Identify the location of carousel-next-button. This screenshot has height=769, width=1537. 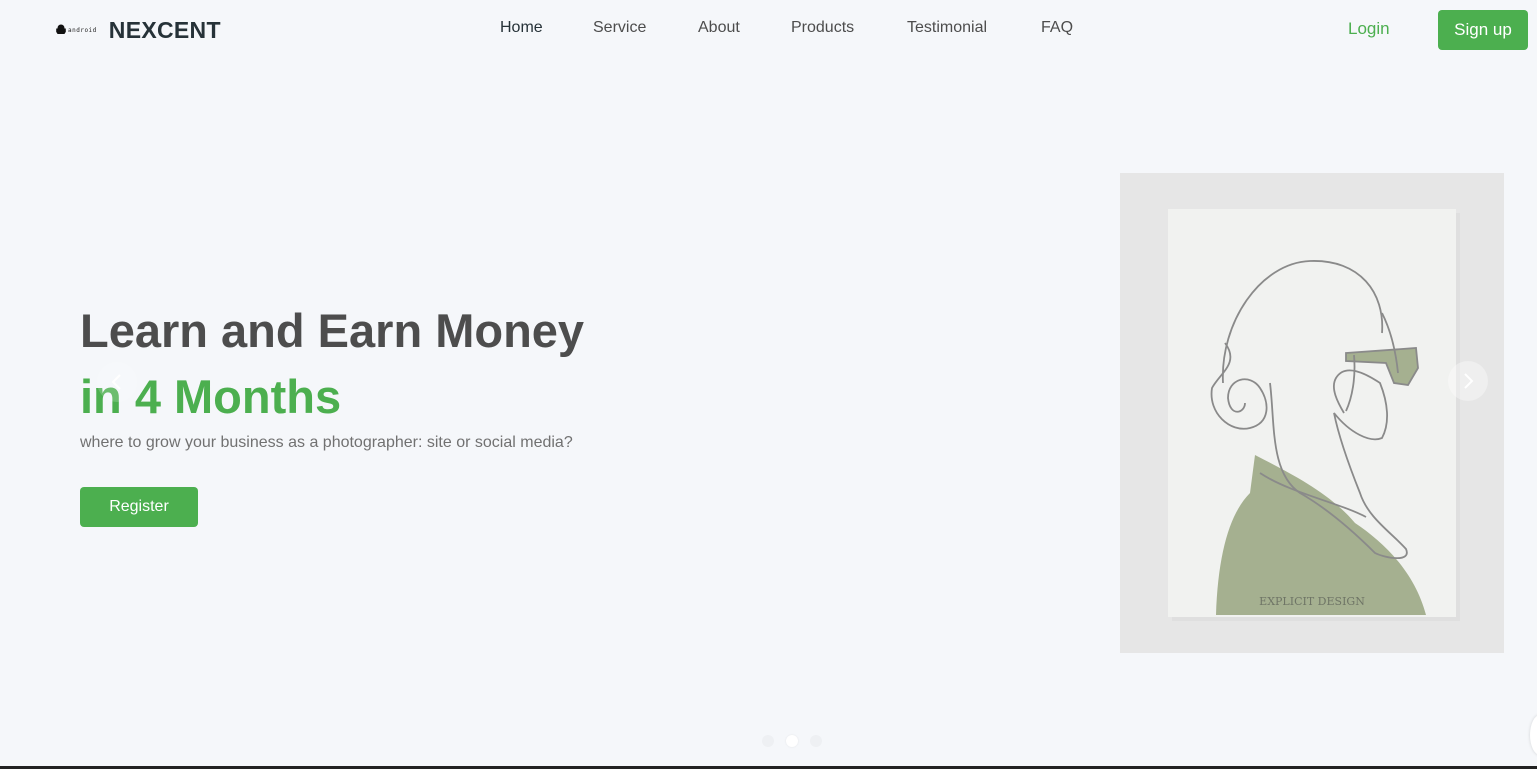
(1468, 381).